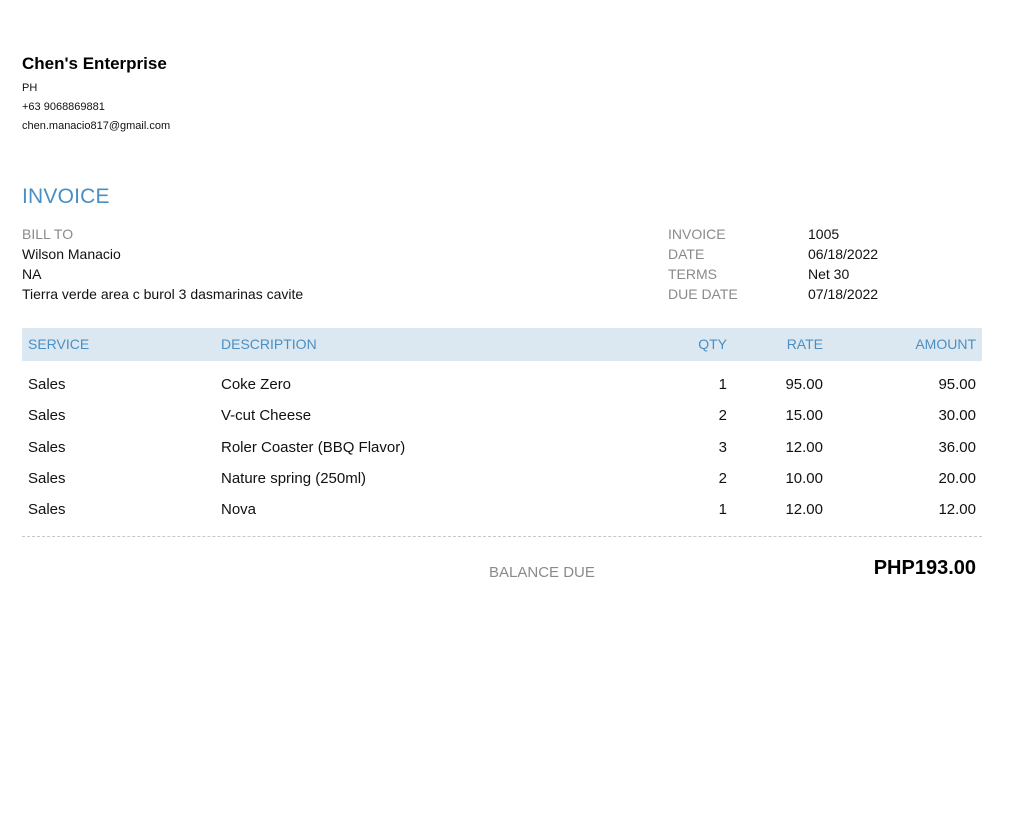  What do you see at coordinates (66, 196) in the screenshot?
I see `invoice-title: INVOICE` at bounding box center [66, 196].